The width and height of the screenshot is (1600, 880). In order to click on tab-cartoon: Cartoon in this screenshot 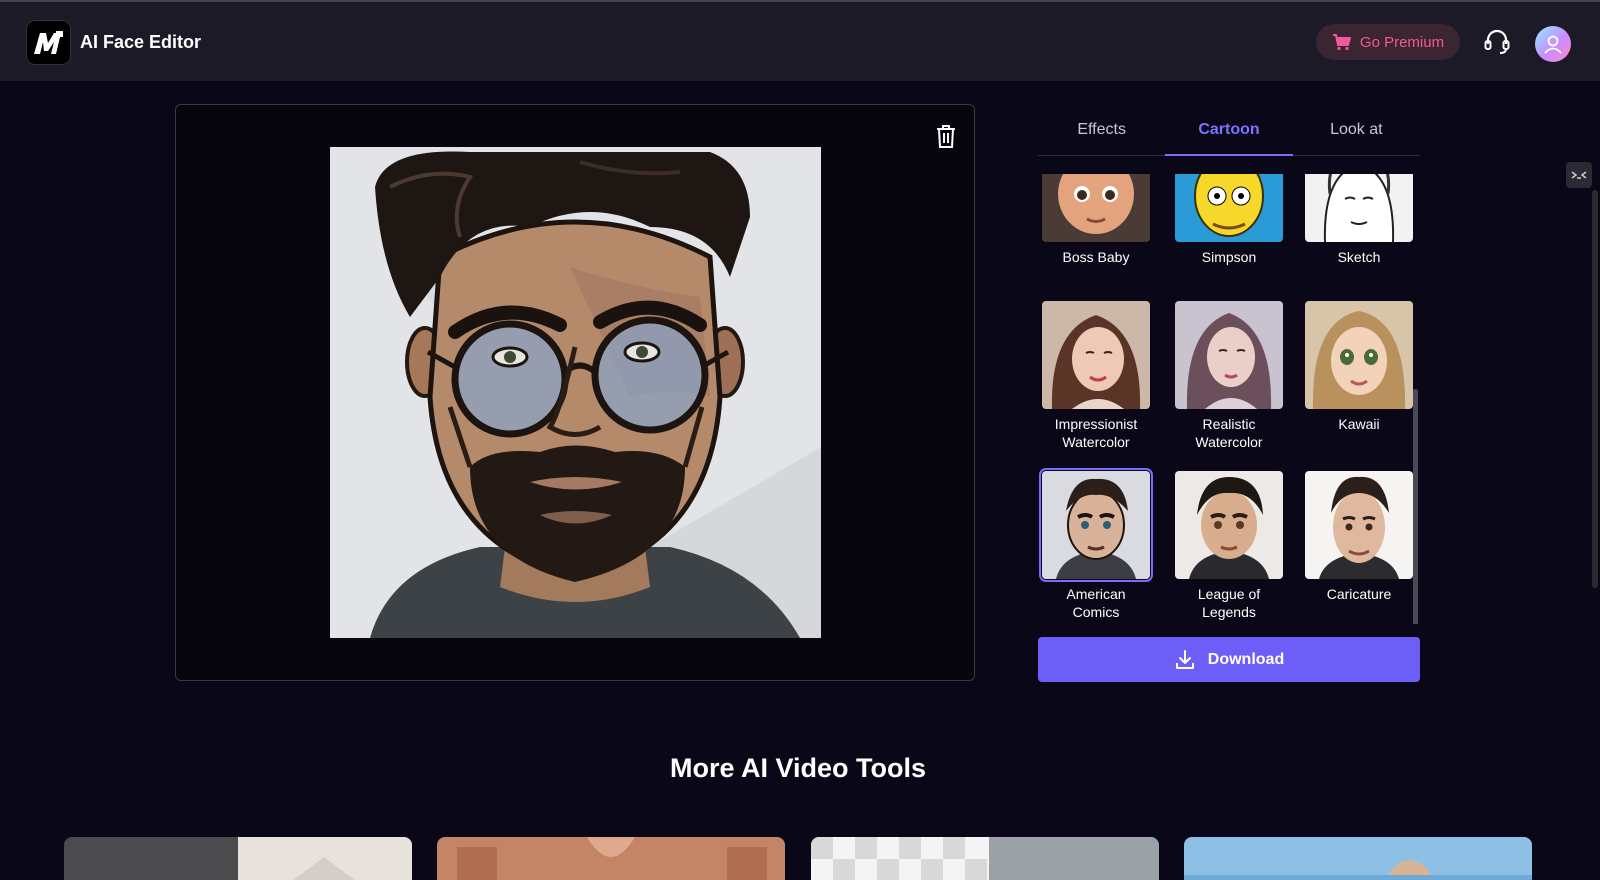, I will do `click(1229, 130)`.